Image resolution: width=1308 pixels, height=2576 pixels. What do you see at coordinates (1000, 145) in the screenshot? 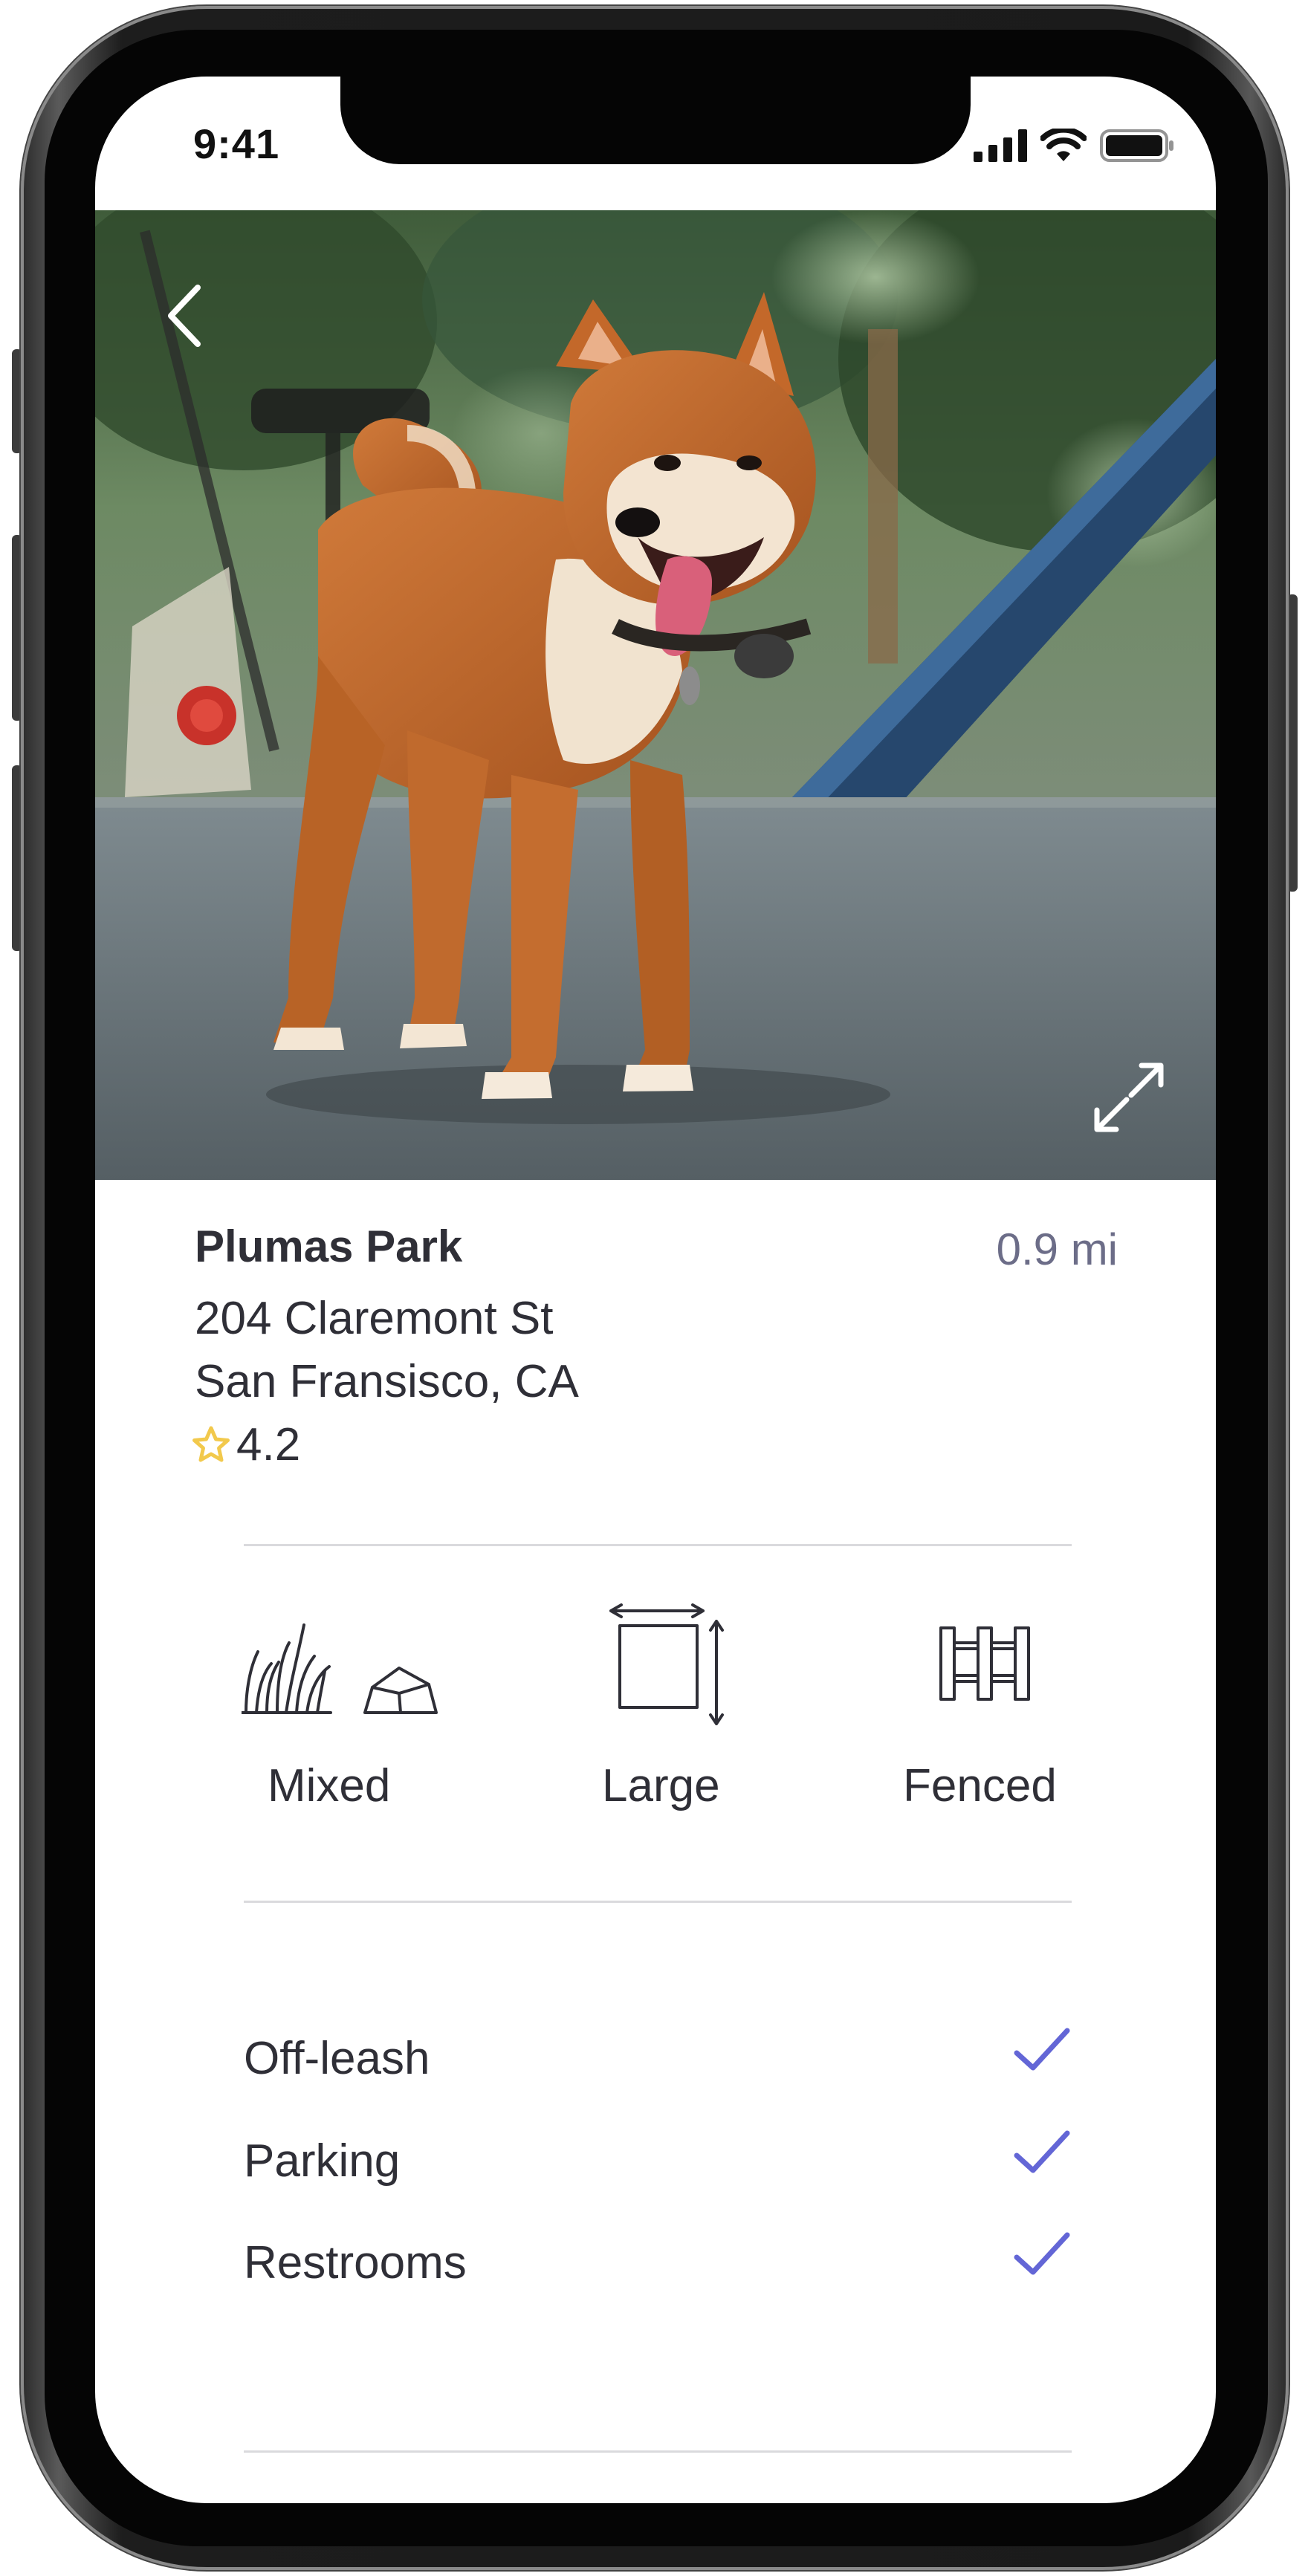
I see `signal-icon` at bounding box center [1000, 145].